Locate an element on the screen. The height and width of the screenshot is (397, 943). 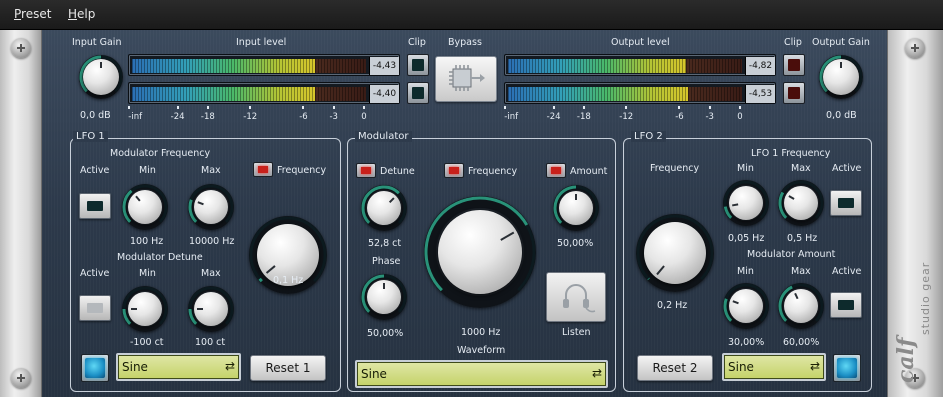
lfo2-max-label-1: Max is located at coordinates (801, 168).